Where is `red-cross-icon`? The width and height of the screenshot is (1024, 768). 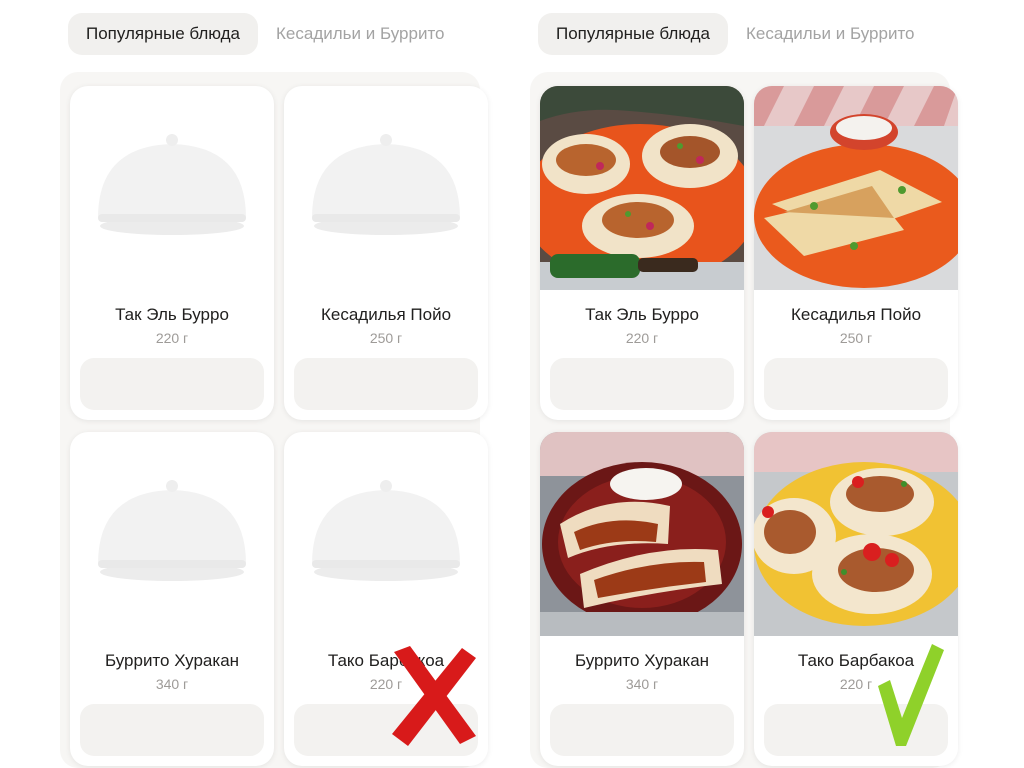
red-cross-icon is located at coordinates (434, 696).